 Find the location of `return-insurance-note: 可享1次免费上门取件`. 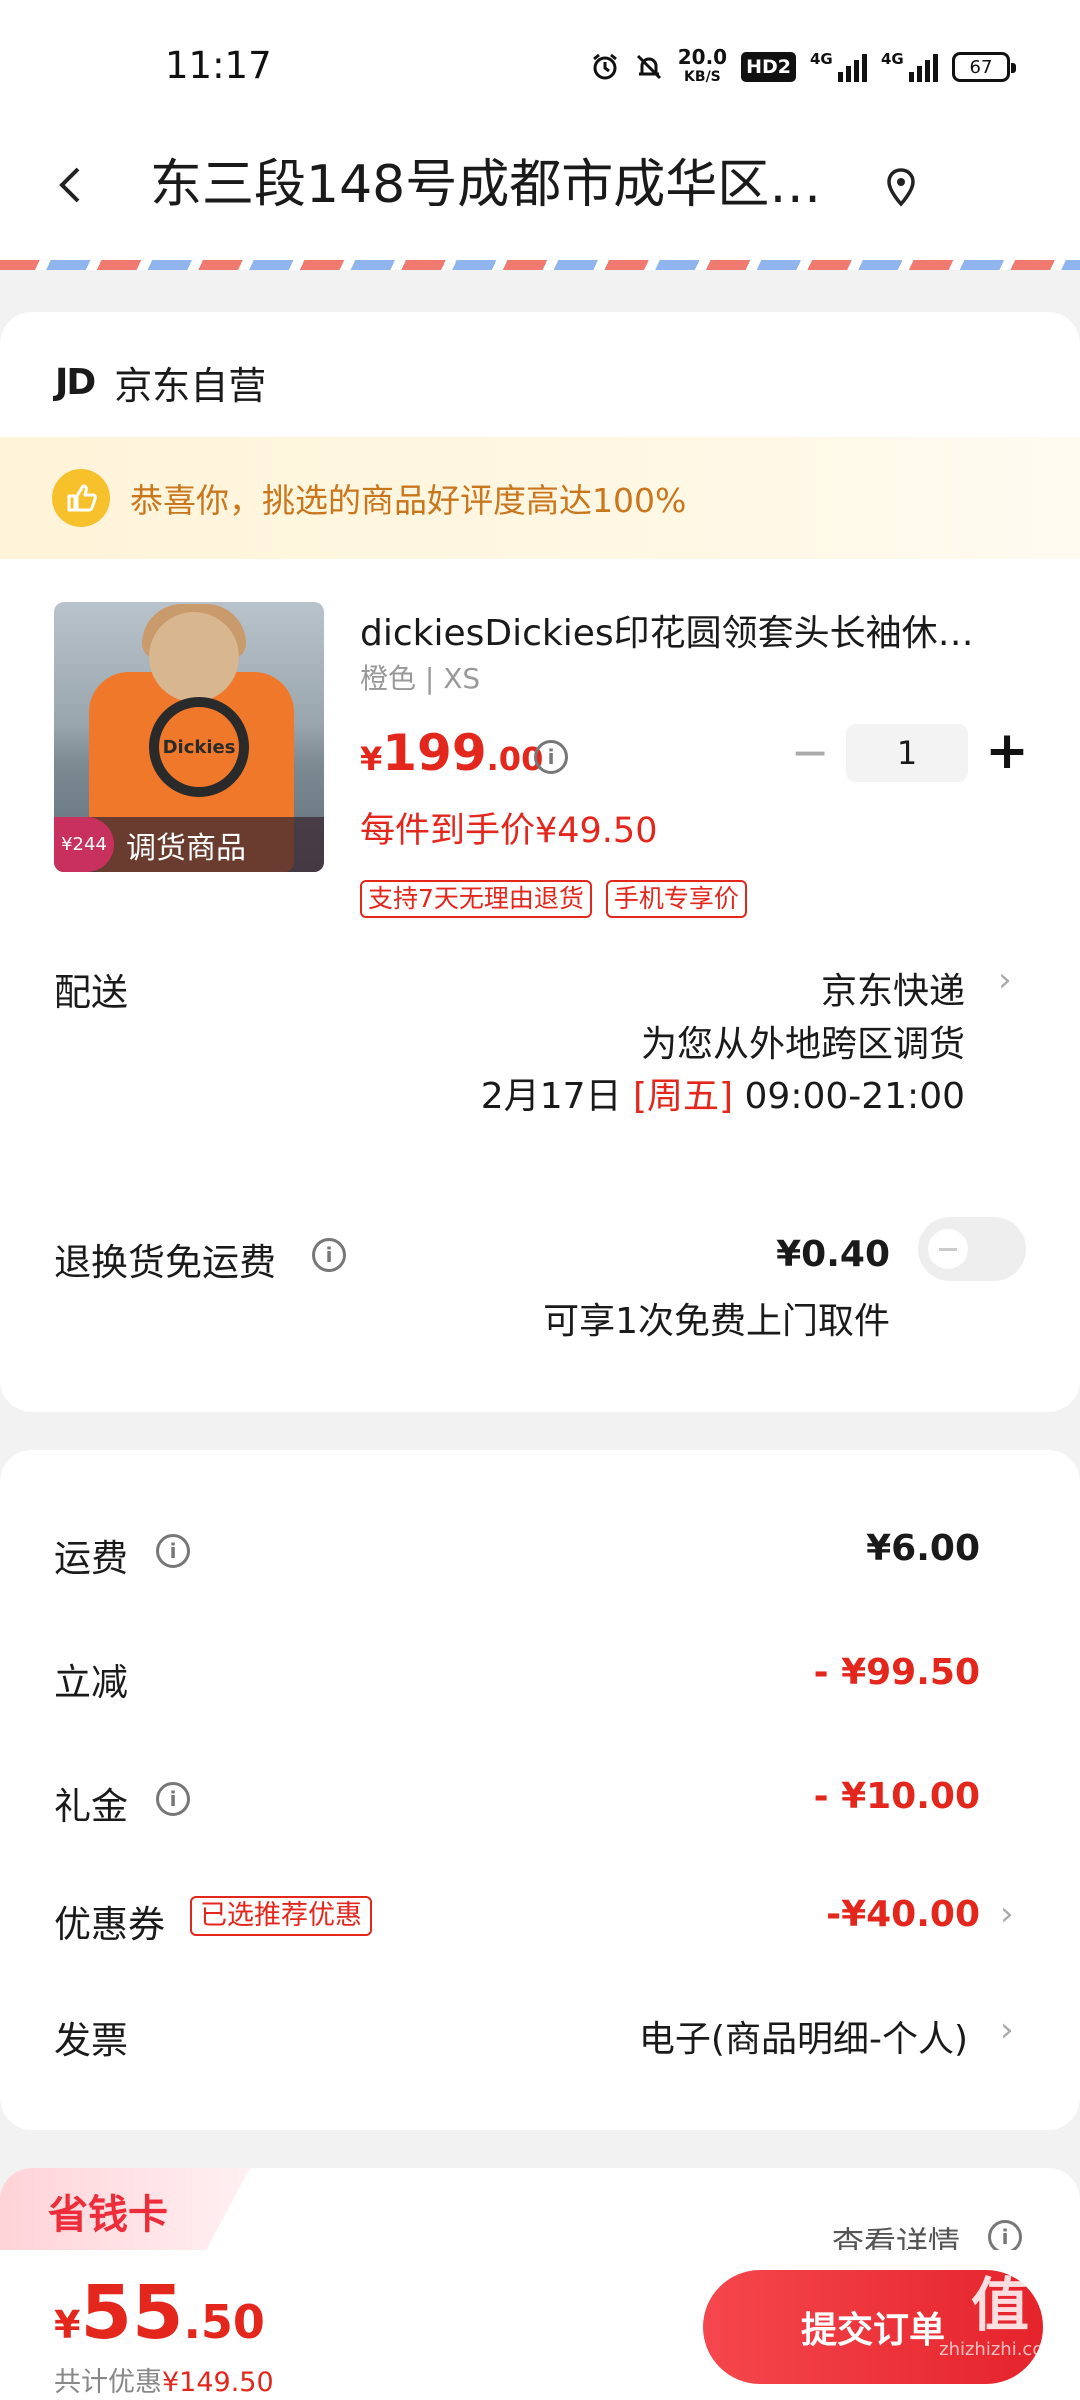

return-insurance-note: 可享1次免费上门取件 is located at coordinates (716, 1321).